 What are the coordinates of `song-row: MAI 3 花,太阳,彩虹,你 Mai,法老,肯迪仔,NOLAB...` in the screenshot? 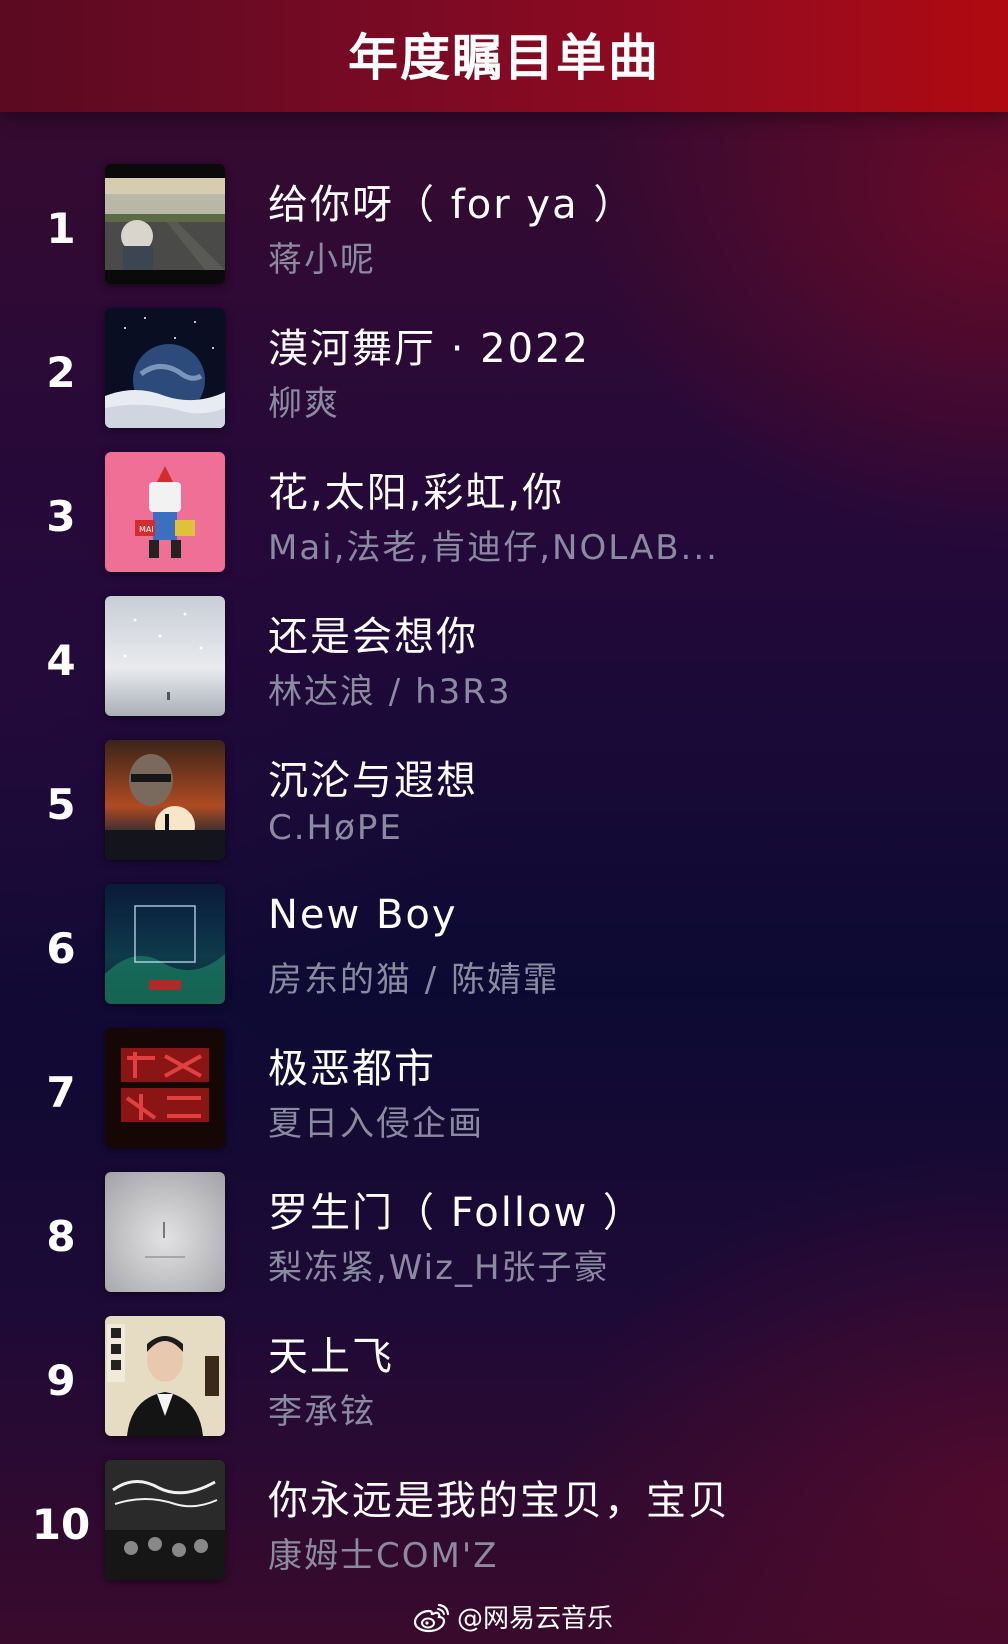 It's located at (504, 522).